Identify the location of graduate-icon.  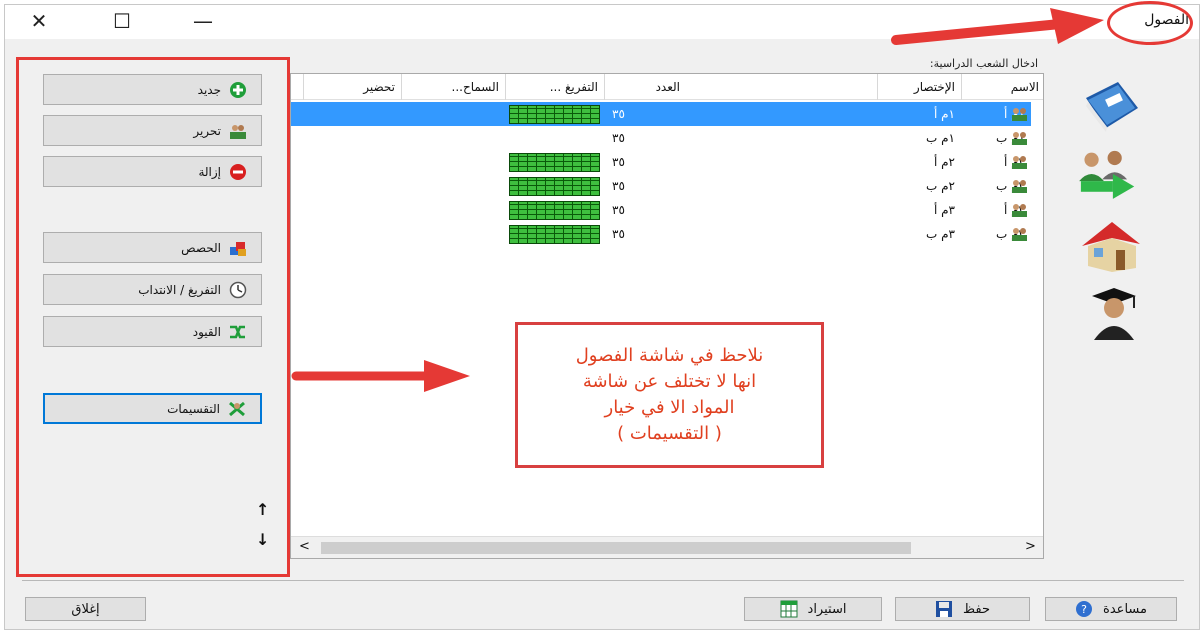
(1112, 312).